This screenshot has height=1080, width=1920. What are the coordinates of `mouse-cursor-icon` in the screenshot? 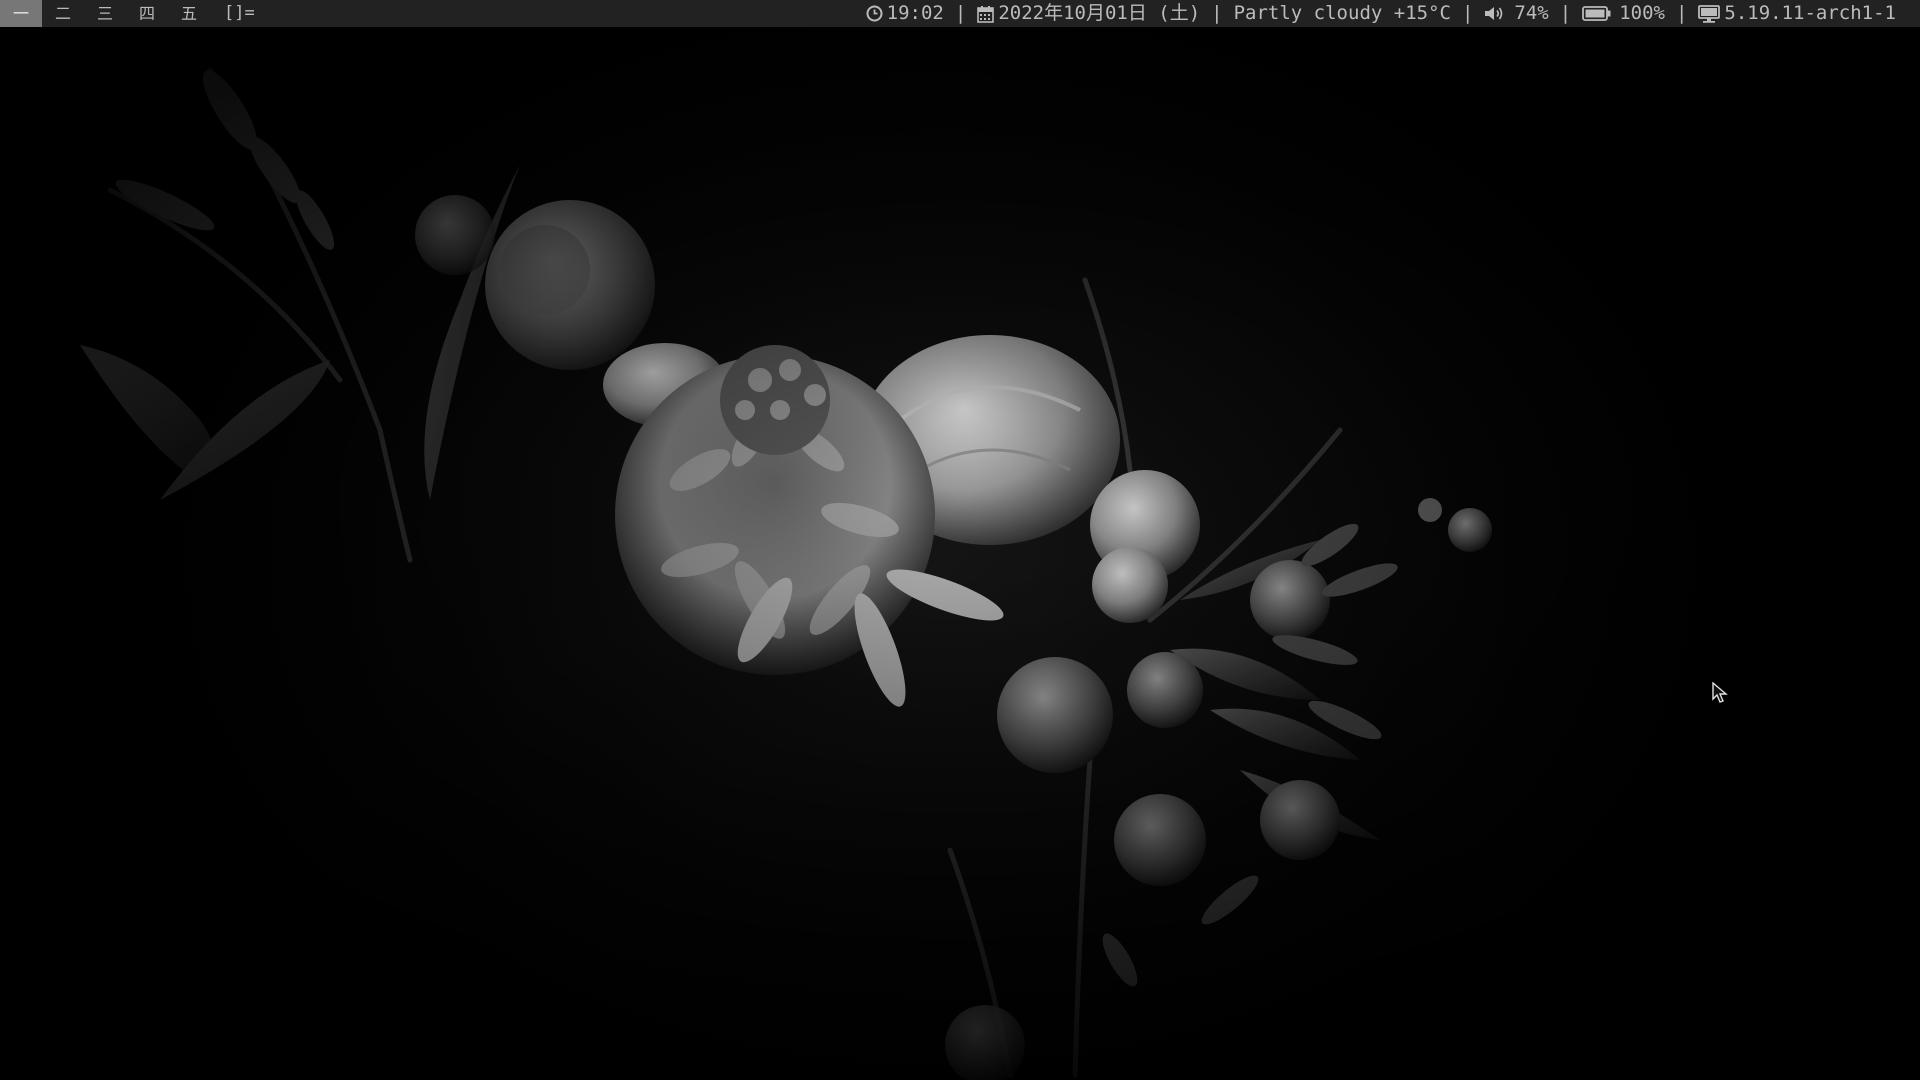 It's located at (1720, 692).